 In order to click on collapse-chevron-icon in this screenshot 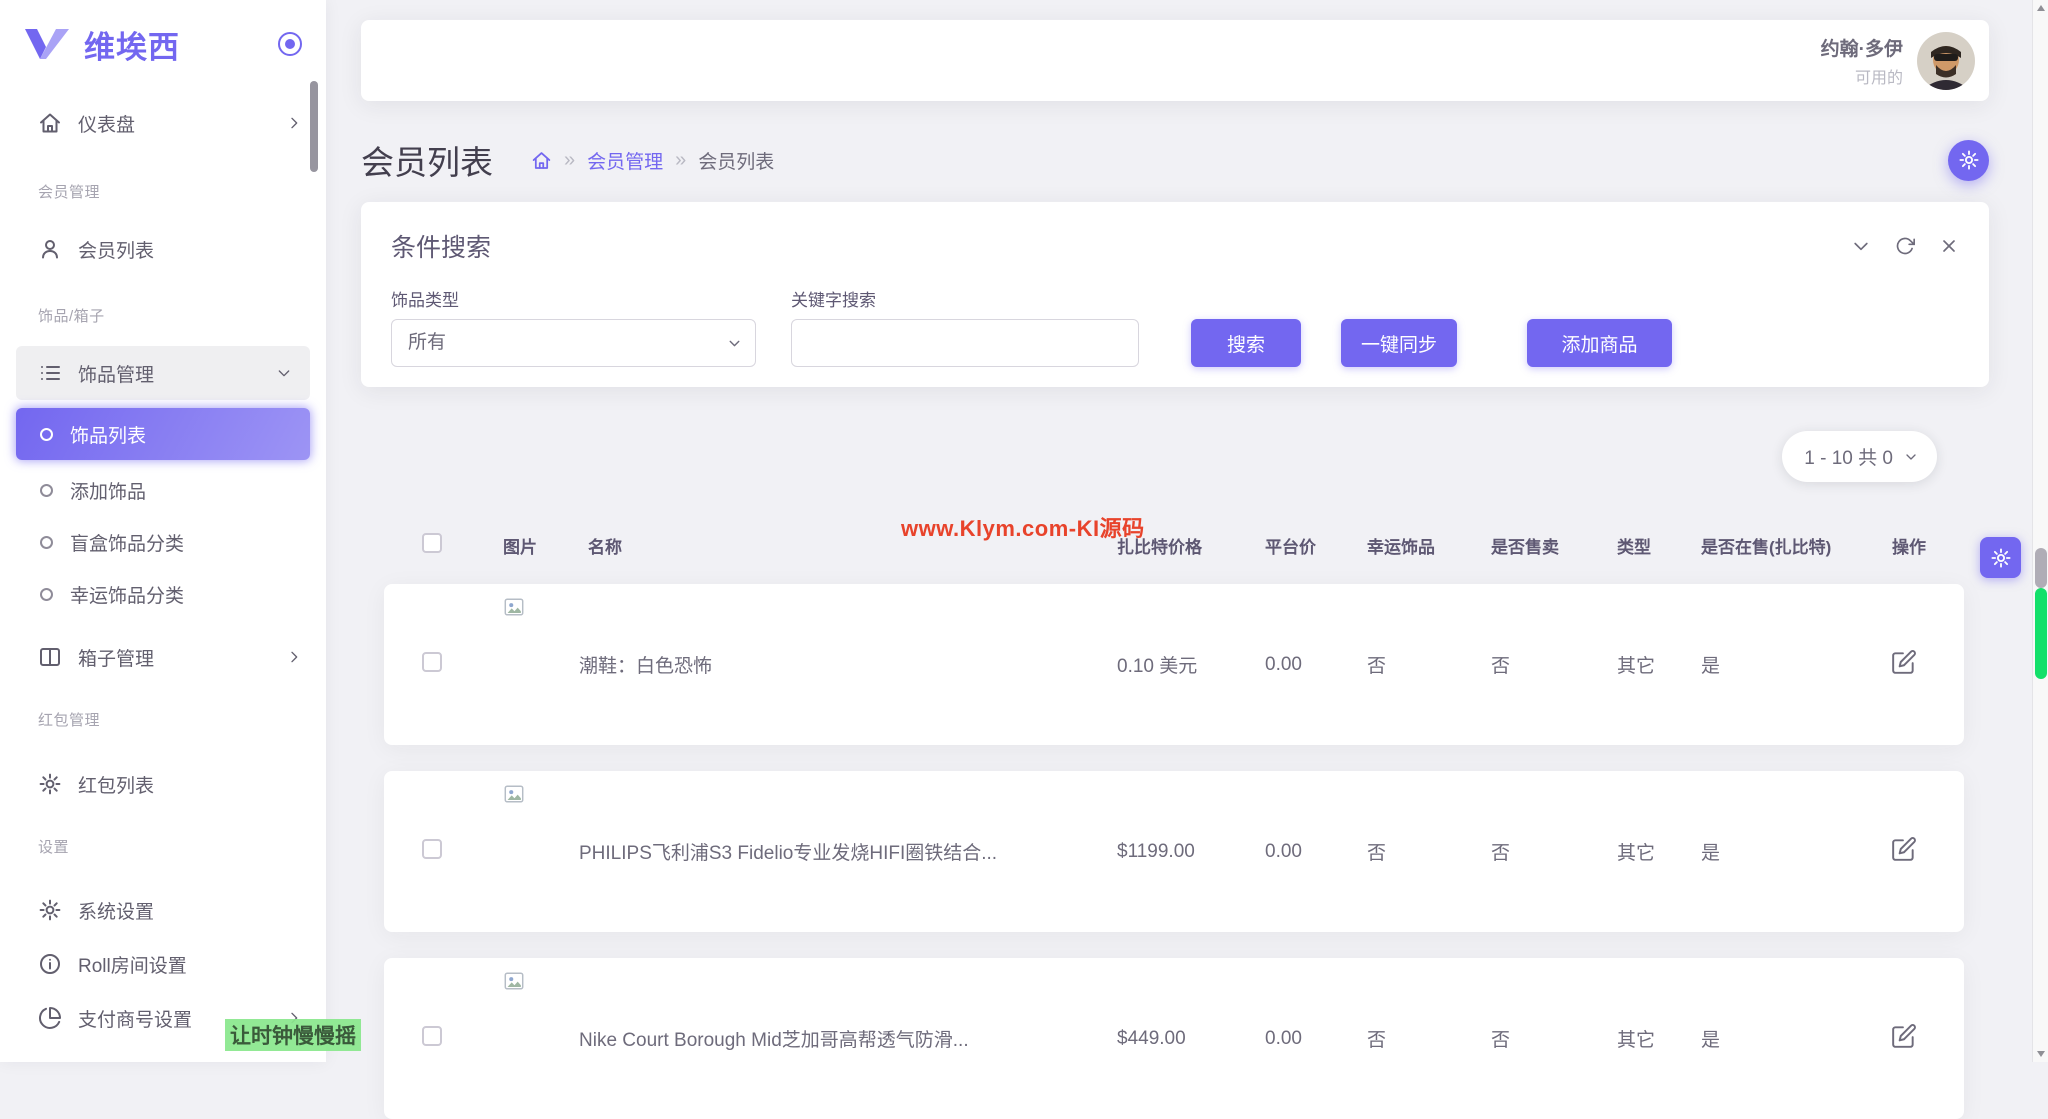, I will do `click(1861, 246)`.